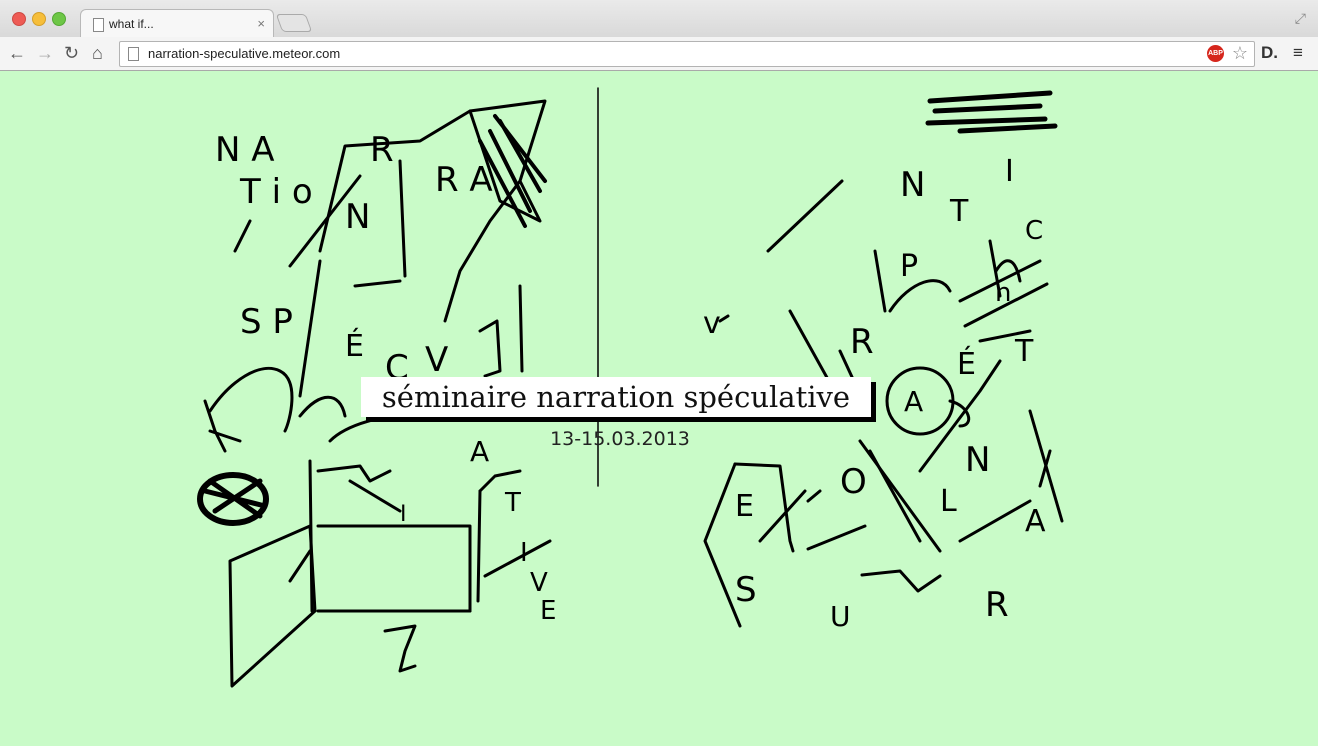 This screenshot has height=746, width=1318. I want to click on svg-text: L, so click(948, 501).